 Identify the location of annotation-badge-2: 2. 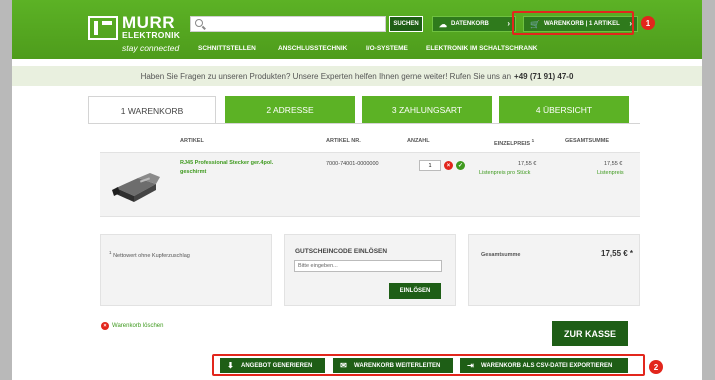
(656, 367).